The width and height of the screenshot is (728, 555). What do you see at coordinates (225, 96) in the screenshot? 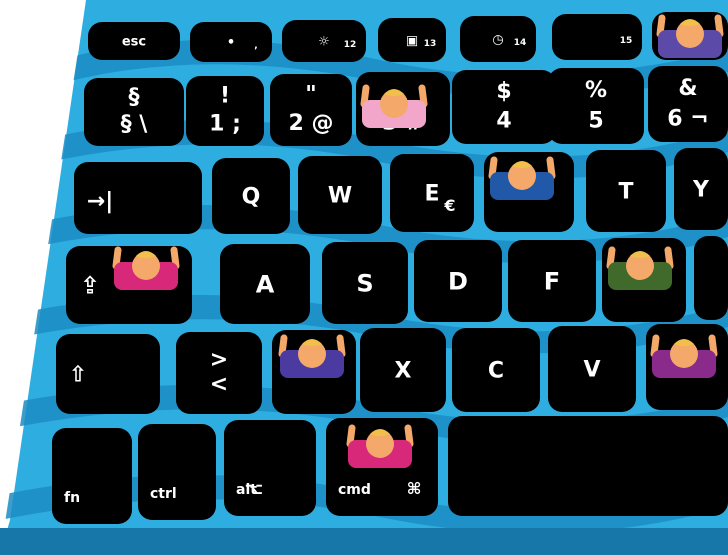
I see `key-legend-primary: !` at bounding box center [225, 96].